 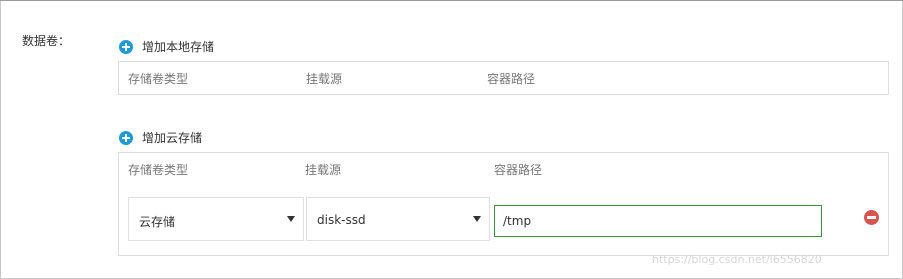 What do you see at coordinates (157, 222) in the screenshot?
I see `volume-type-value: 云存储` at bounding box center [157, 222].